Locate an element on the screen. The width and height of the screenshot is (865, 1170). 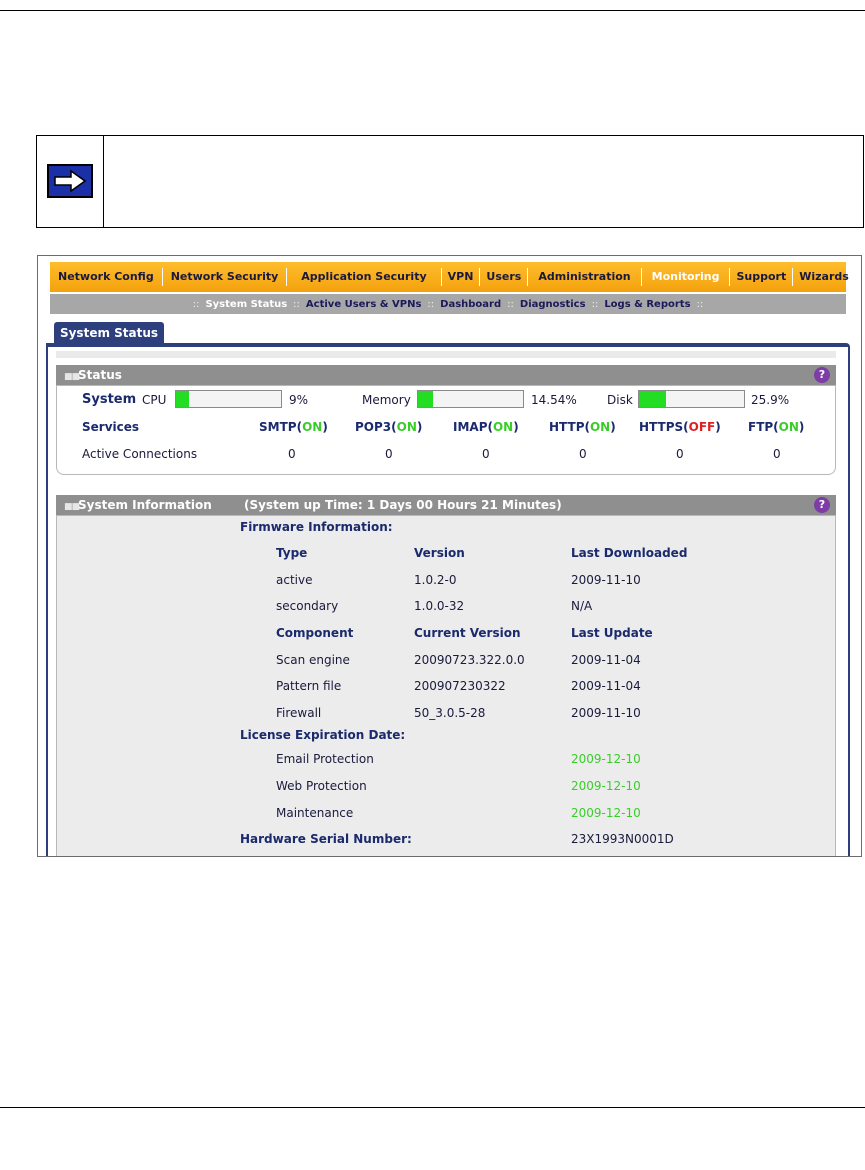
comp-header-component: Component is located at coordinates (315, 633).